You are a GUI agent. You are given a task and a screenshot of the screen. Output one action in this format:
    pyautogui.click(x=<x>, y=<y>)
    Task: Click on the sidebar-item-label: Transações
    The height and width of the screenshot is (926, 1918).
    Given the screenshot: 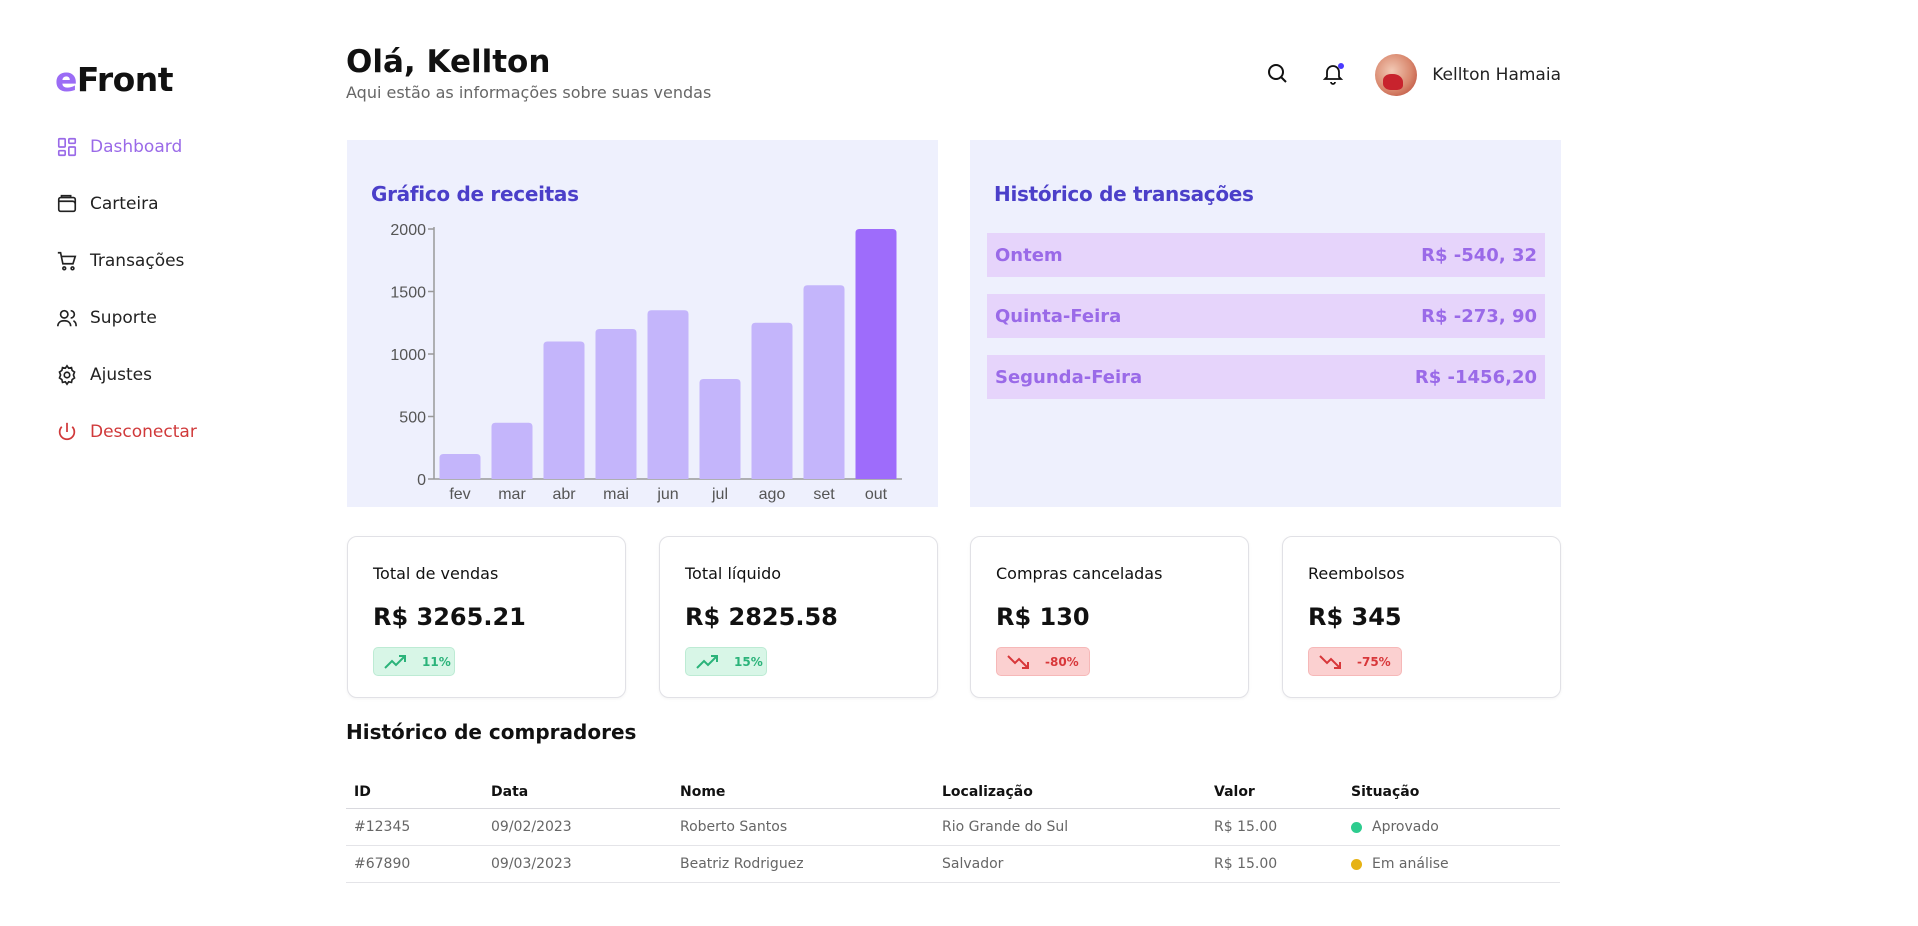 What is the action you would take?
    pyautogui.click(x=137, y=261)
    